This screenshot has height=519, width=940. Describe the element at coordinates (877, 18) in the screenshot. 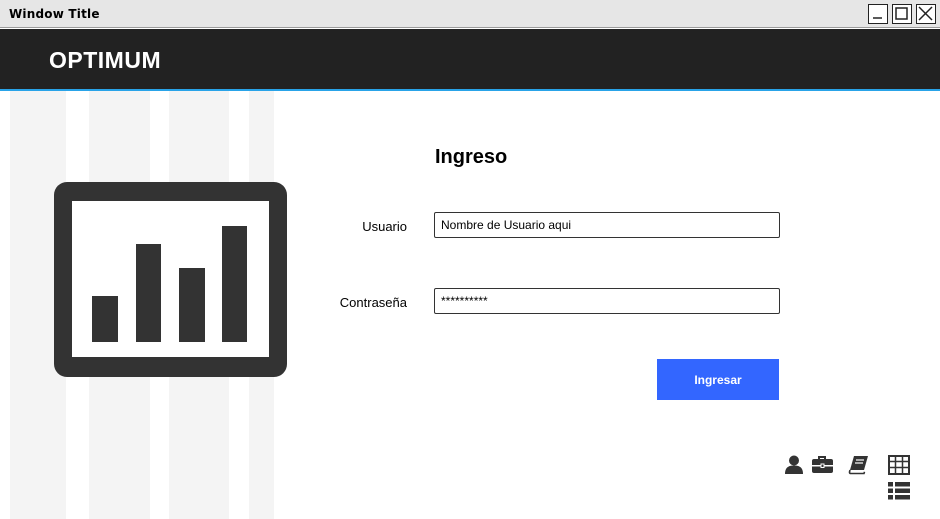

I see `minimize-icon` at that location.